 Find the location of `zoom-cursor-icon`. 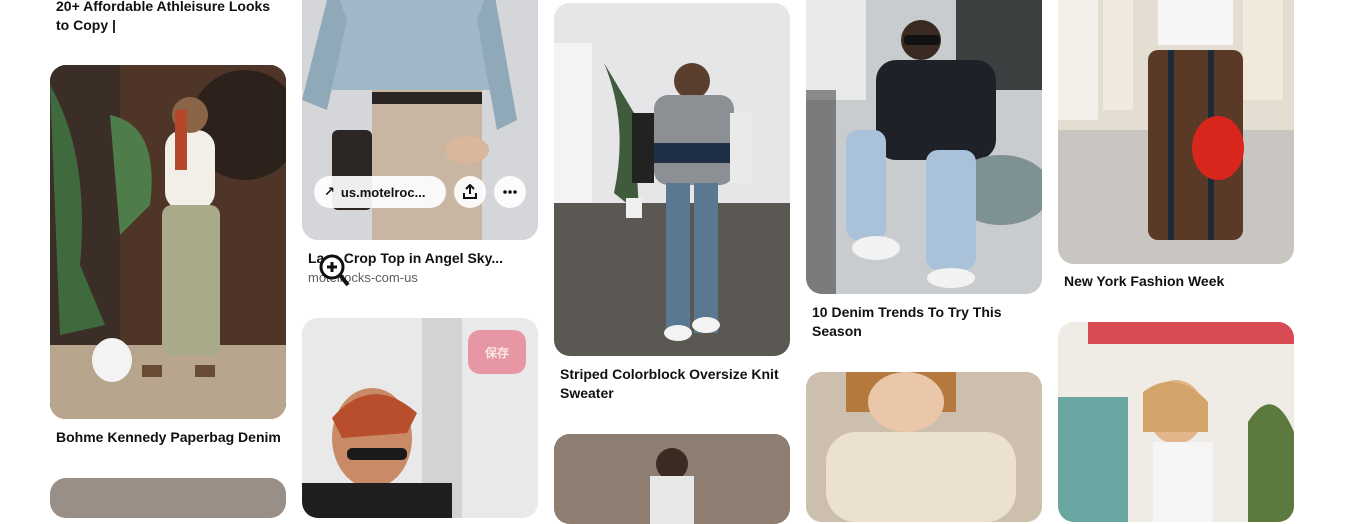

zoom-cursor-icon is located at coordinates (334, 270).